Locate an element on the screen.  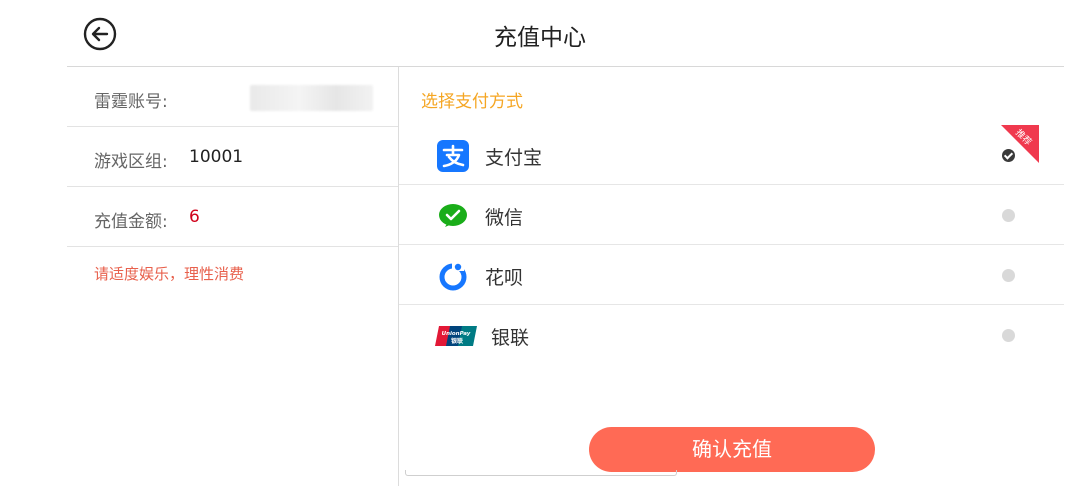
account-row: 雷霆账号: is located at coordinates (233, 97).